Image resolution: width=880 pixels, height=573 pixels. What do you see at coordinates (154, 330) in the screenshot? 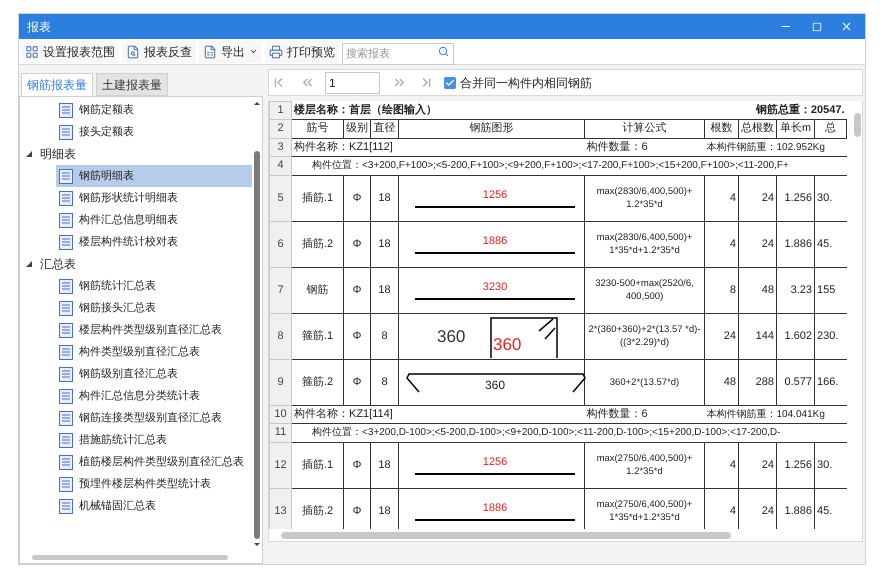
I see `tree-item: 楼层构件类型级别直径汇总表` at bounding box center [154, 330].